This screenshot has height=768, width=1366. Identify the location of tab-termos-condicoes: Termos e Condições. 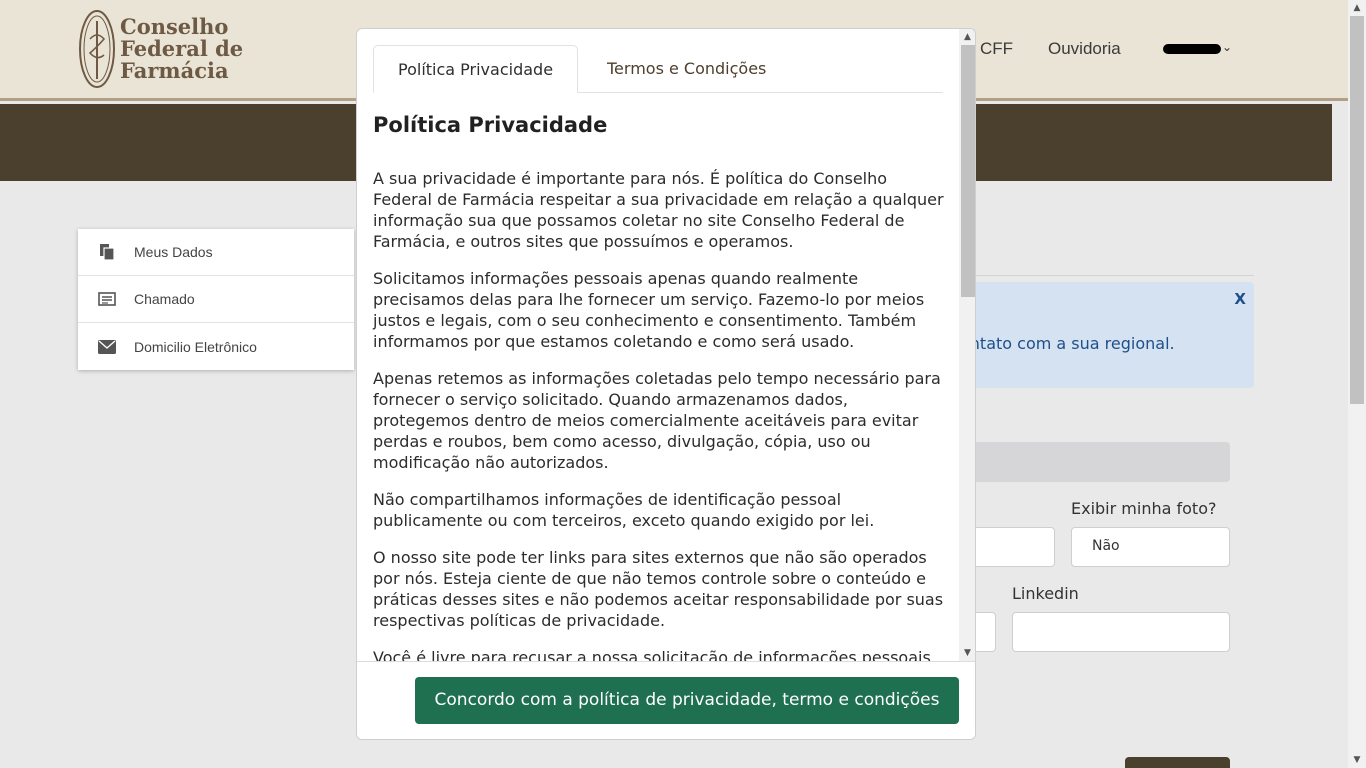
(686, 69).